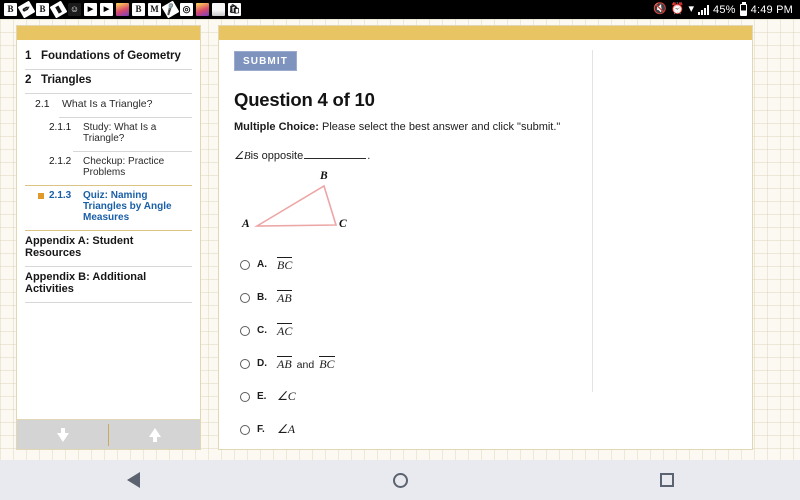 The width and height of the screenshot is (800, 500). Describe the element at coordinates (122, 9) in the screenshot. I see `photos-icon` at that location.